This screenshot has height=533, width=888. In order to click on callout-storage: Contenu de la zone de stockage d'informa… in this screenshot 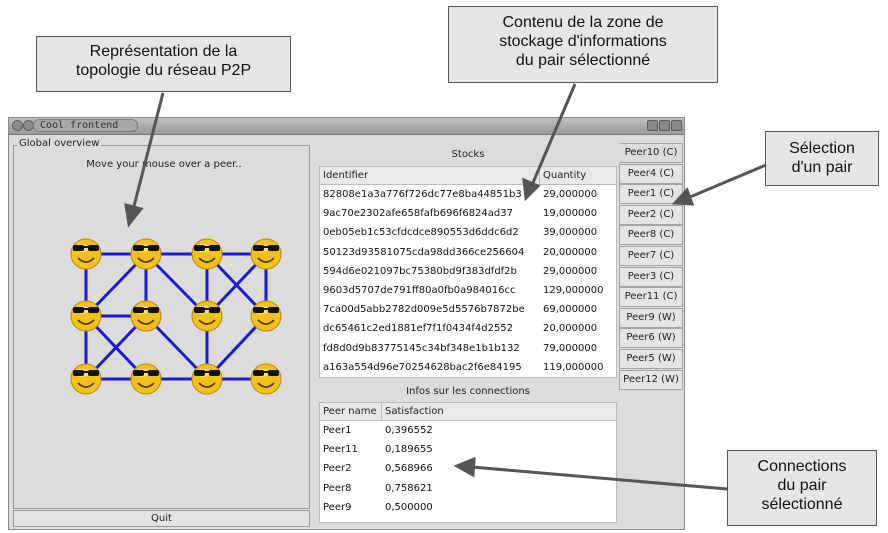, I will do `click(583, 44)`.